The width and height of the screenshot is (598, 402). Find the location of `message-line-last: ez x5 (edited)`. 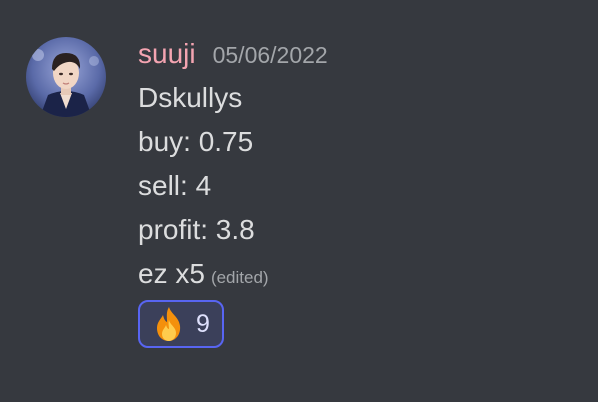

message-line-last: ez x5 (edited) is located at coordinates (203, 276).